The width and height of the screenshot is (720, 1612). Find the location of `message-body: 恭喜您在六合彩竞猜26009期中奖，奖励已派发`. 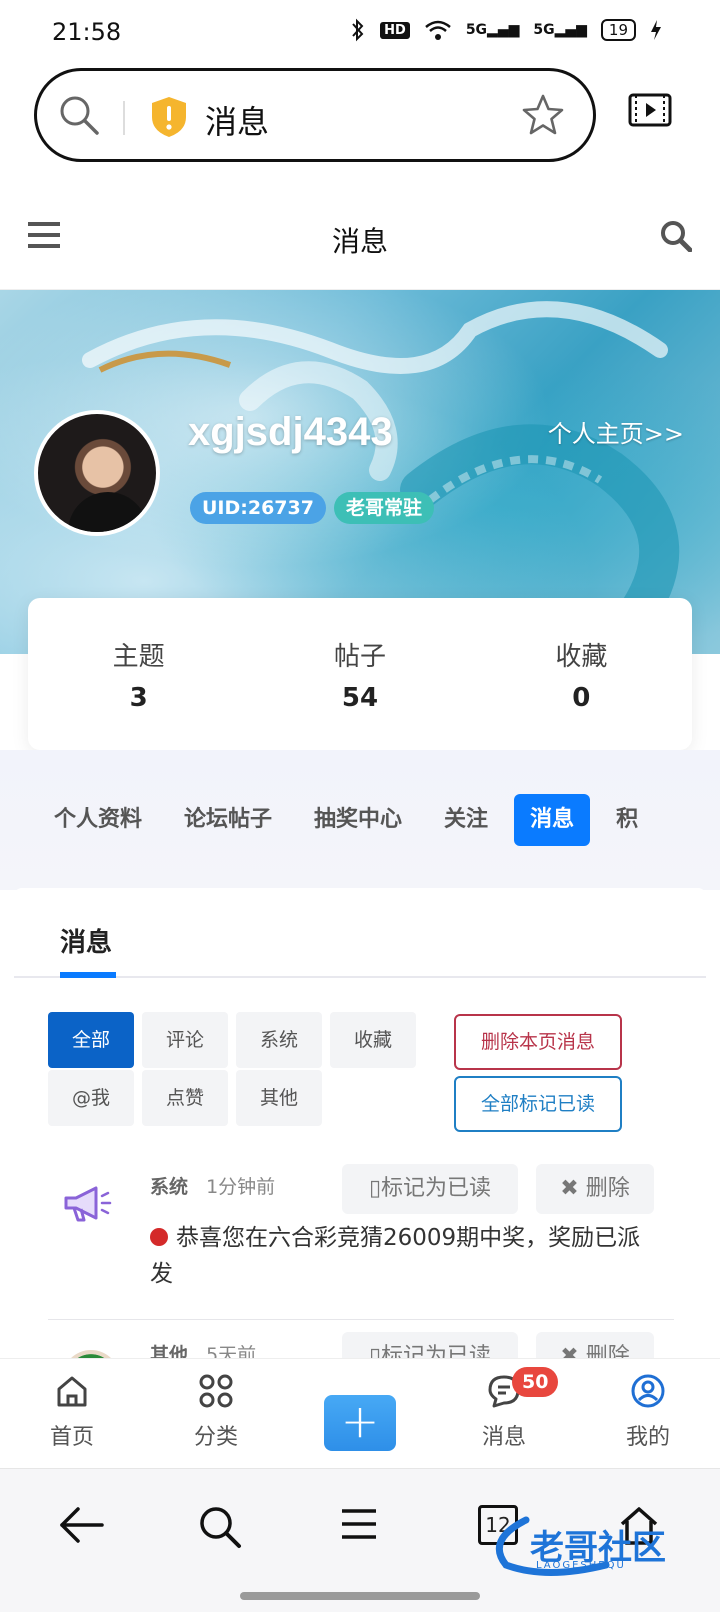

message-body: 恭喜您在六合彩竞猜26009期中奖，奖励已派发 is located at coordinates (400, 1256).